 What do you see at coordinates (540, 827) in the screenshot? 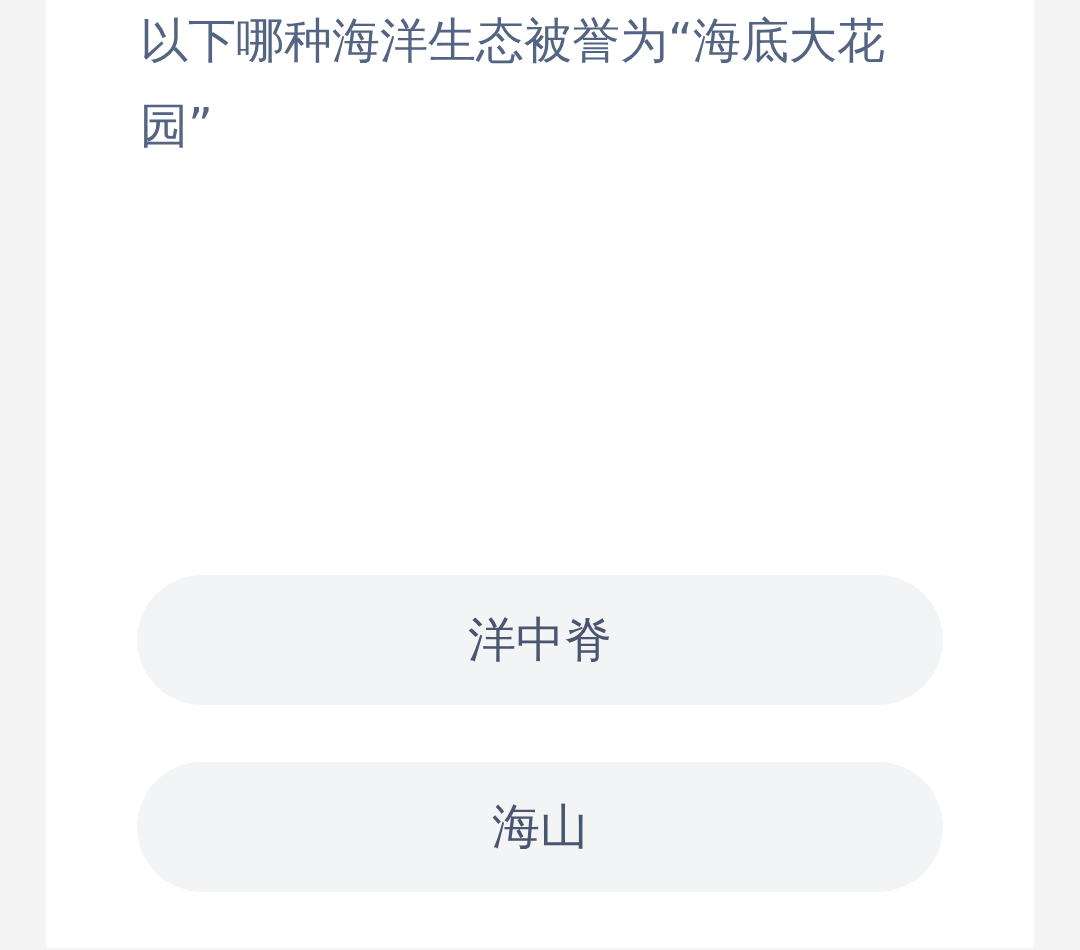
I see `answer-option: 海山` at bounding box center [540, 827].